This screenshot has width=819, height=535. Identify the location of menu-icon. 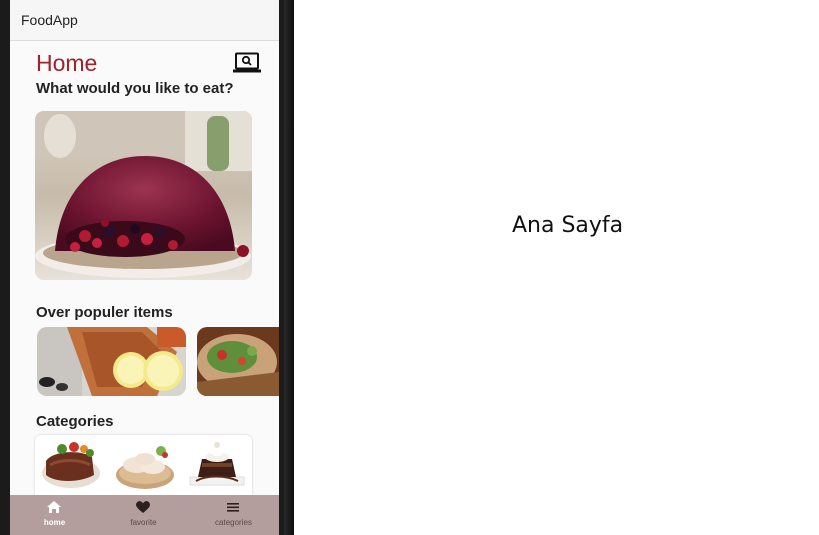
(233, 507).